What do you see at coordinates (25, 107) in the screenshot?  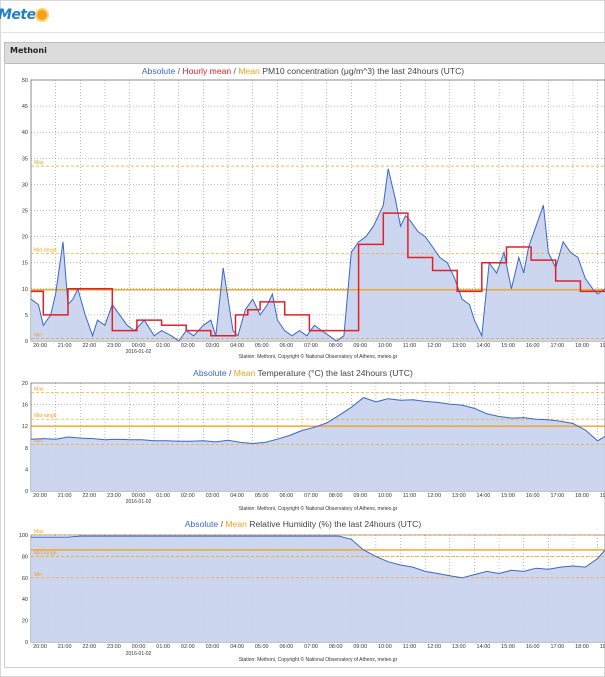 I see `y-tick-label: 45` at bounding box center [25, 107].